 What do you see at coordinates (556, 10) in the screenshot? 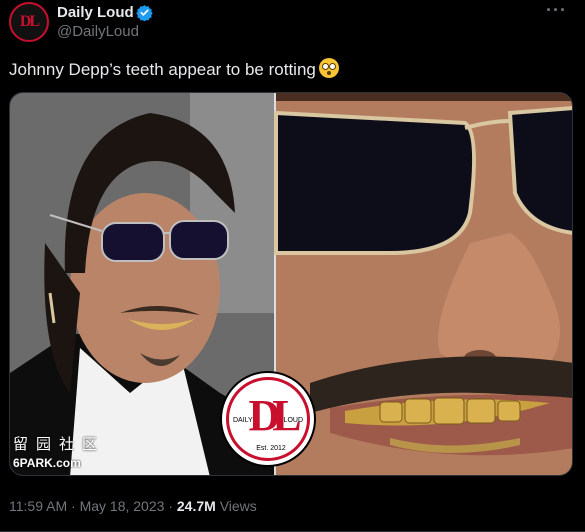
I see `more-options-icon: ···` at bounding box center [556, 10].